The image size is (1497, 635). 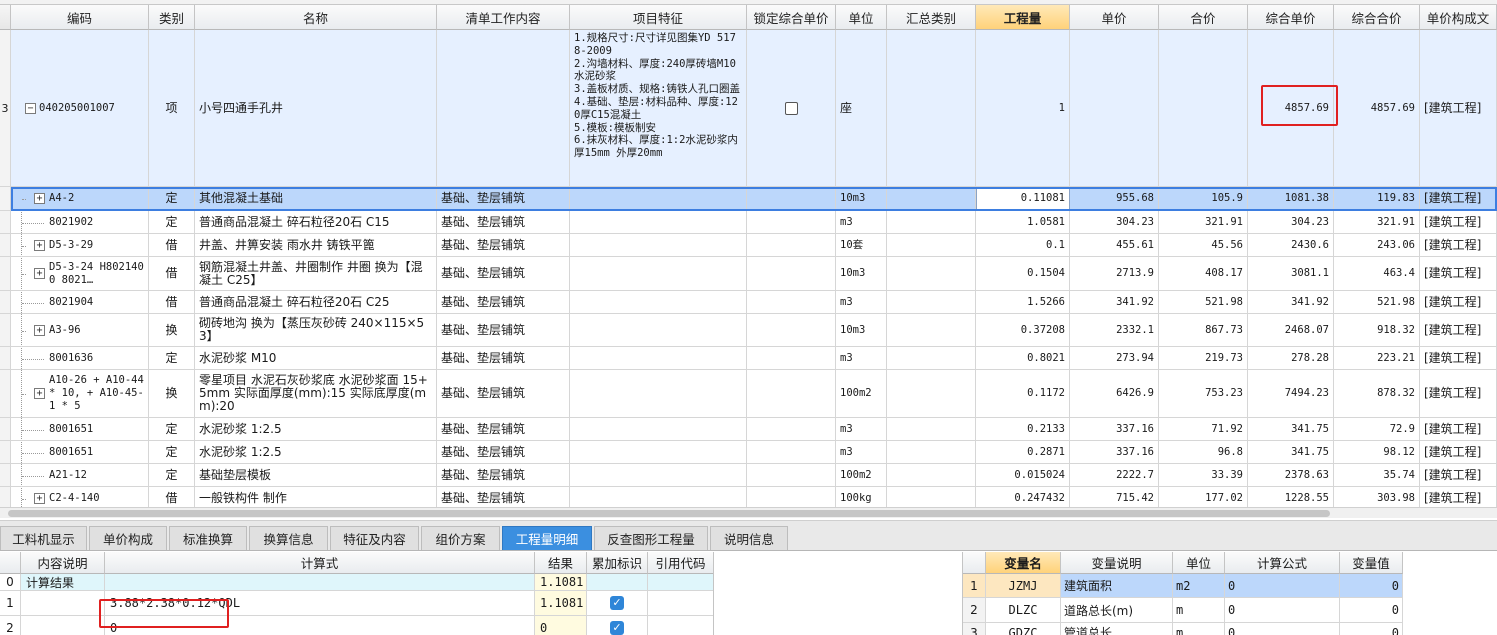 I want to click on unit-cell: 座, so click(x=861, y=108).